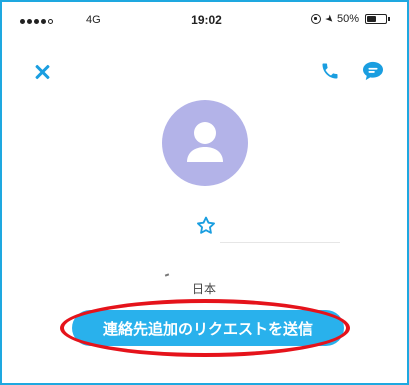 The width and height of the screenshot is (409, 385). Describe the element at coordinates (377, 19) in the screenshot. I see `battery-icon` at that location.